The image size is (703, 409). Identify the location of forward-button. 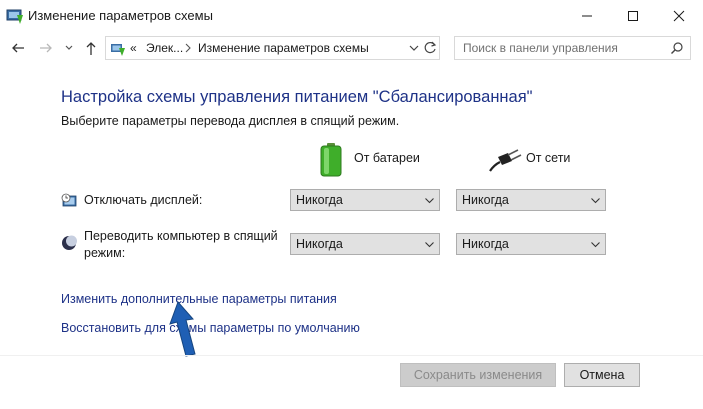
(46, 48).